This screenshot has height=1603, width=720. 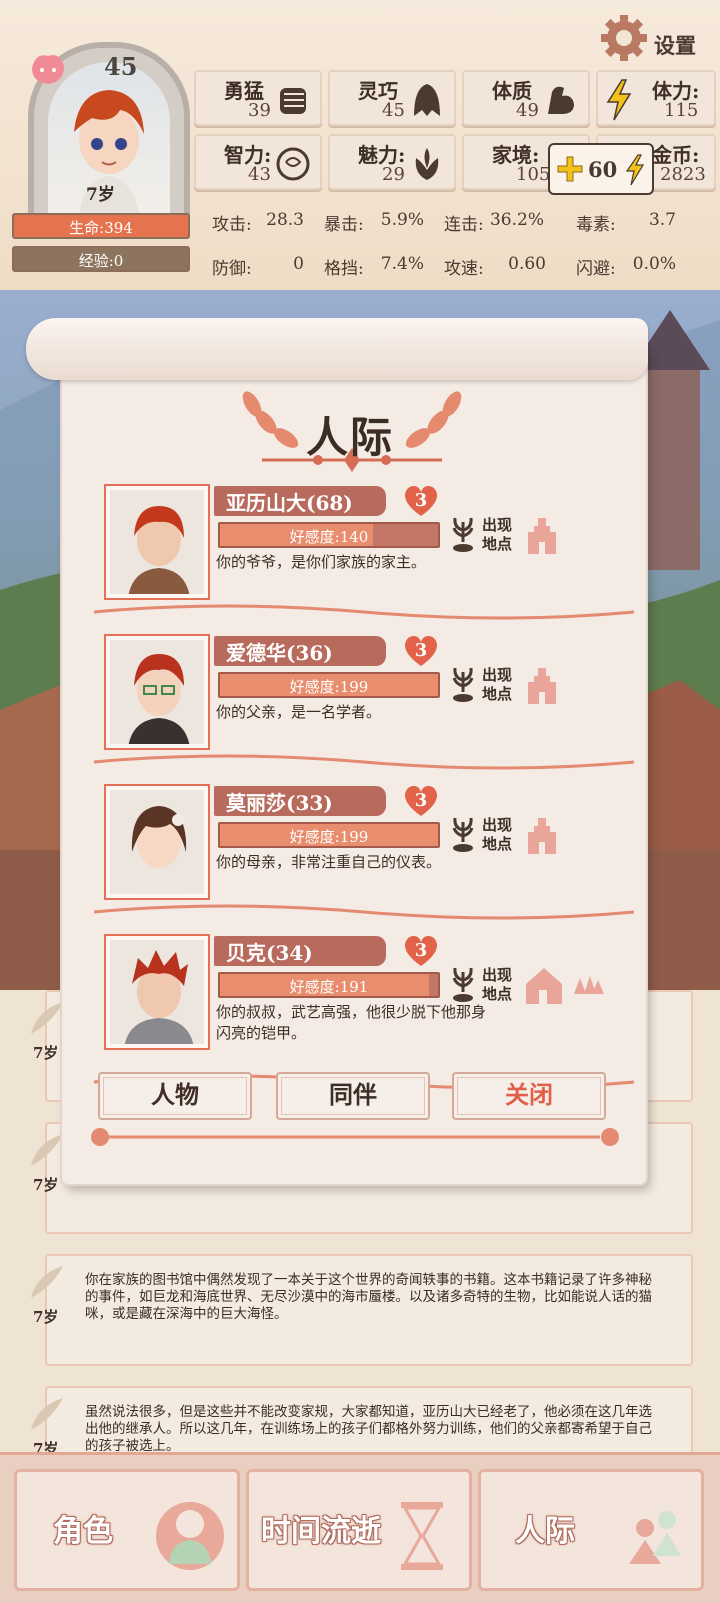 I want to click on stat-poison: 毒素: 3.7, so click(x=626, y=222).